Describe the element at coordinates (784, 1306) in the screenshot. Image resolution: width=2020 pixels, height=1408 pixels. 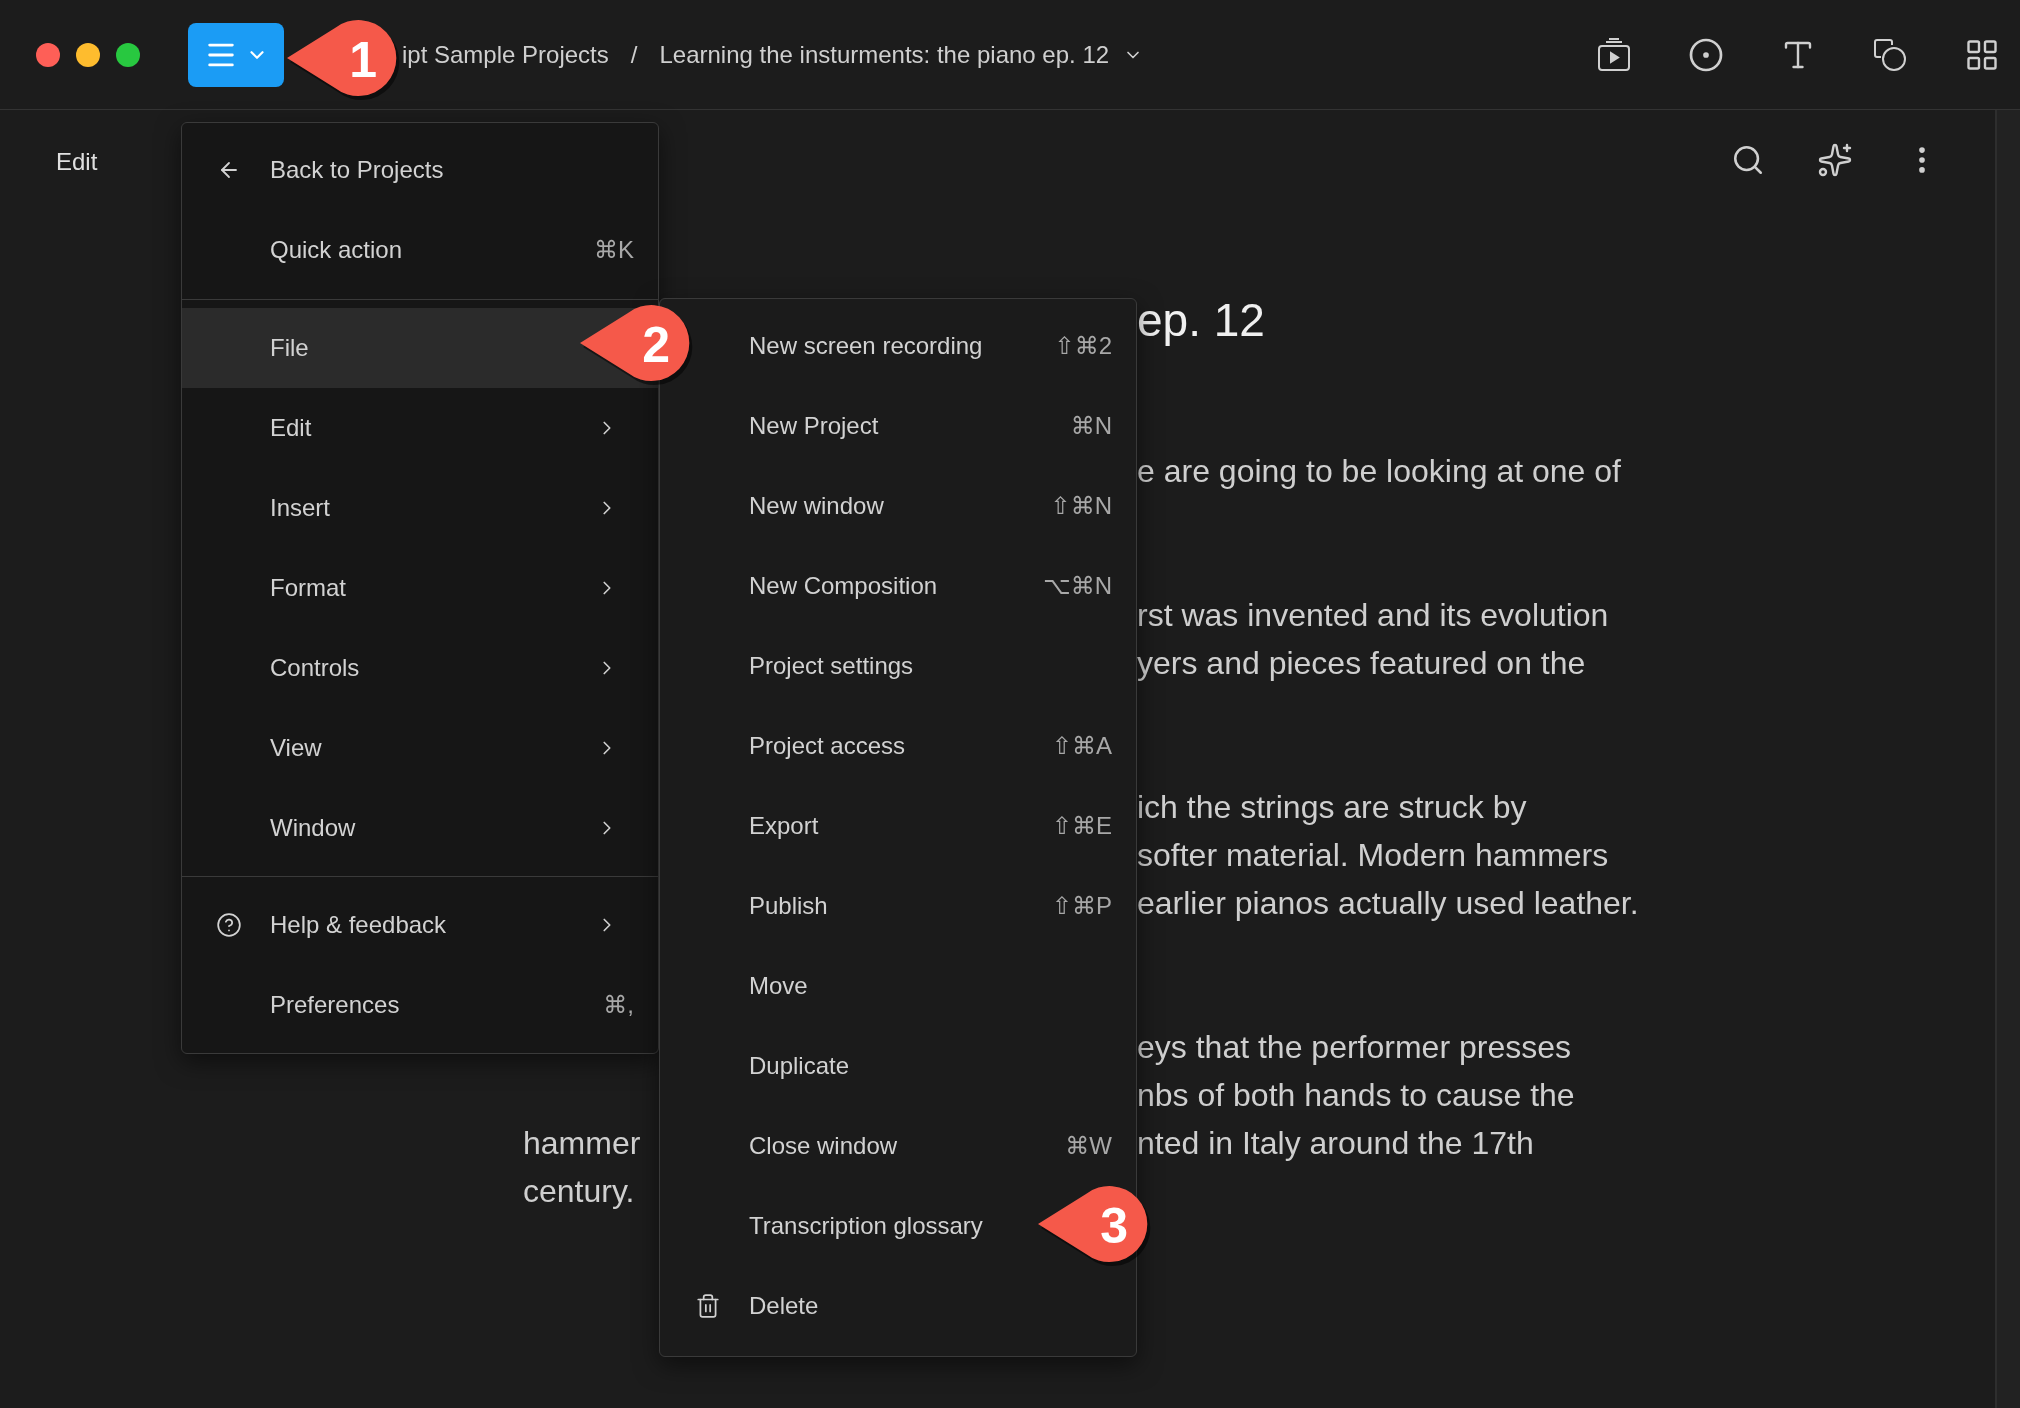
I see `menu-item-label: Delete` at that location.